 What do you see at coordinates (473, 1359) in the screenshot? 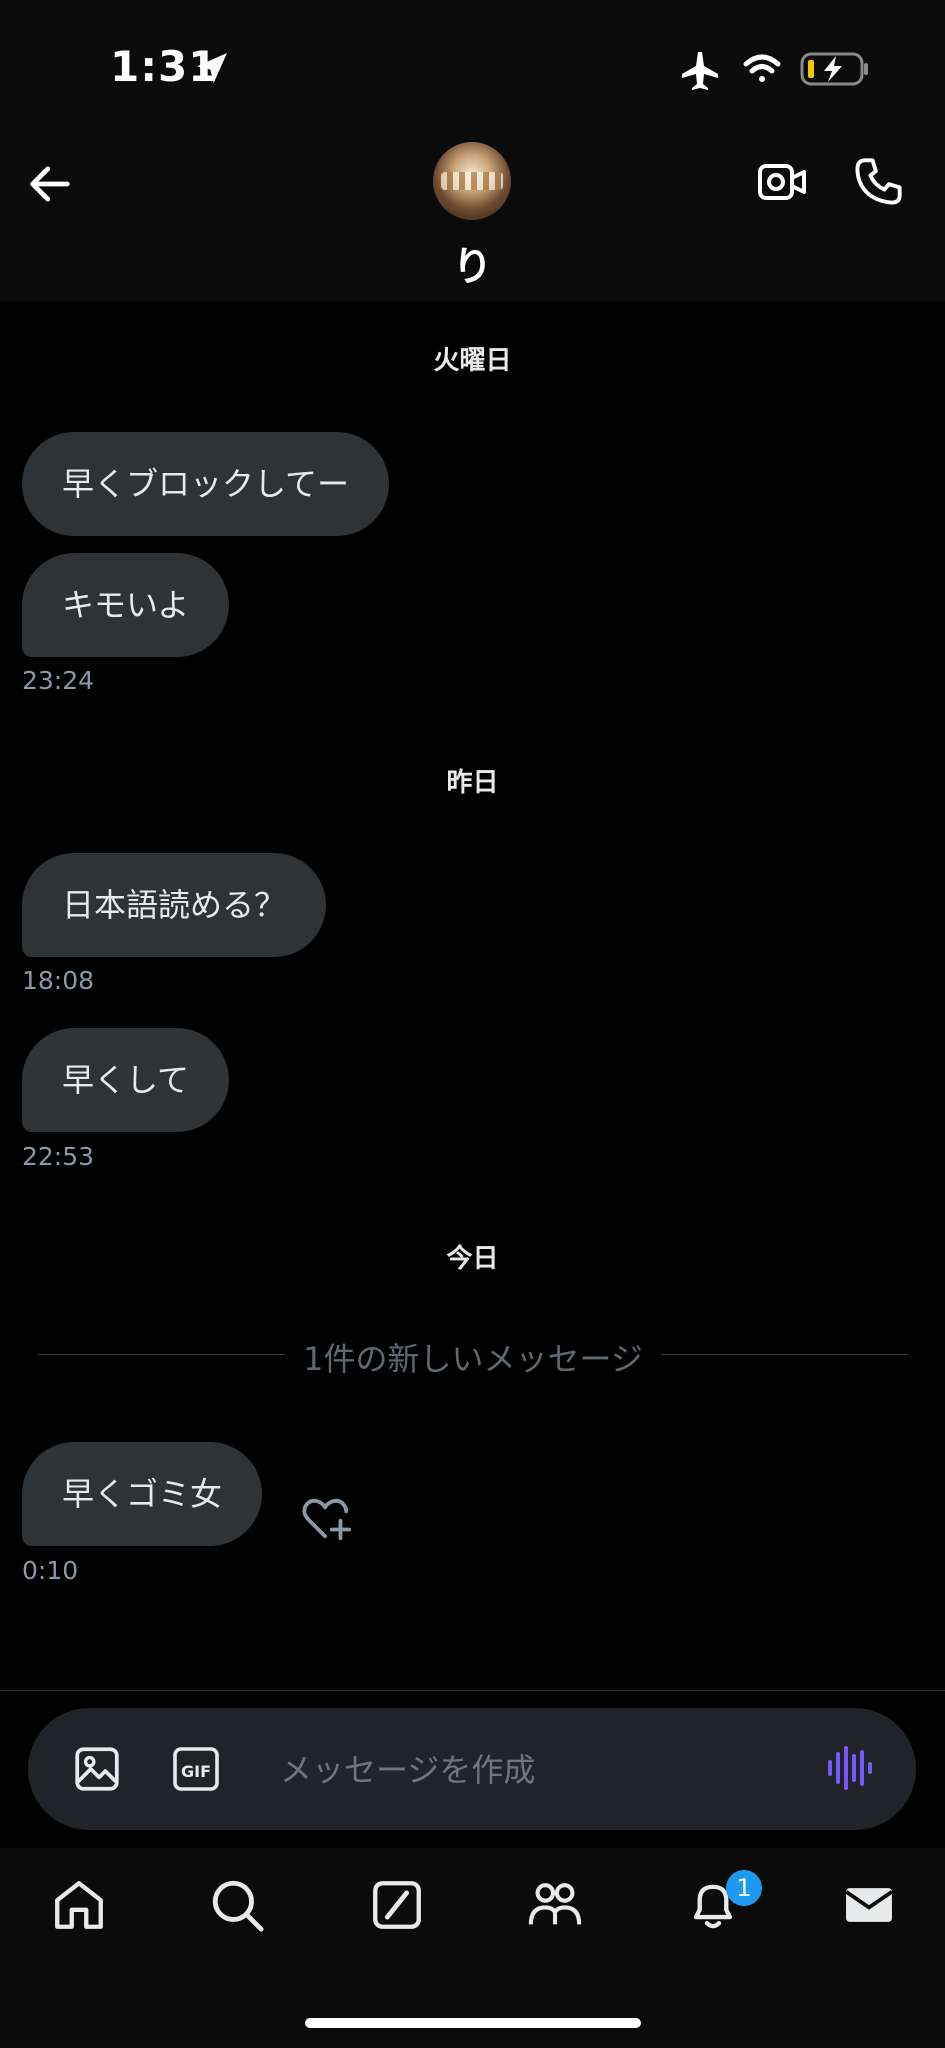
I see `new-messages-label: 1件の新しいメッセージ` at bounding box center [473, 1359].